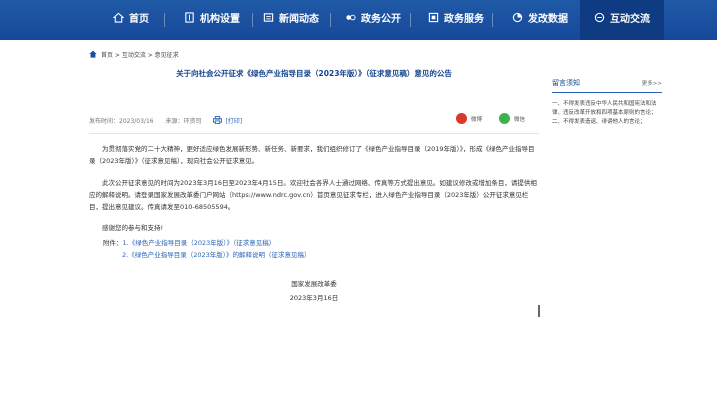 The image size is (717, 405). Describe the element at coordinates (539, 311) in the screenshot. I see `text-cursor` at that location.